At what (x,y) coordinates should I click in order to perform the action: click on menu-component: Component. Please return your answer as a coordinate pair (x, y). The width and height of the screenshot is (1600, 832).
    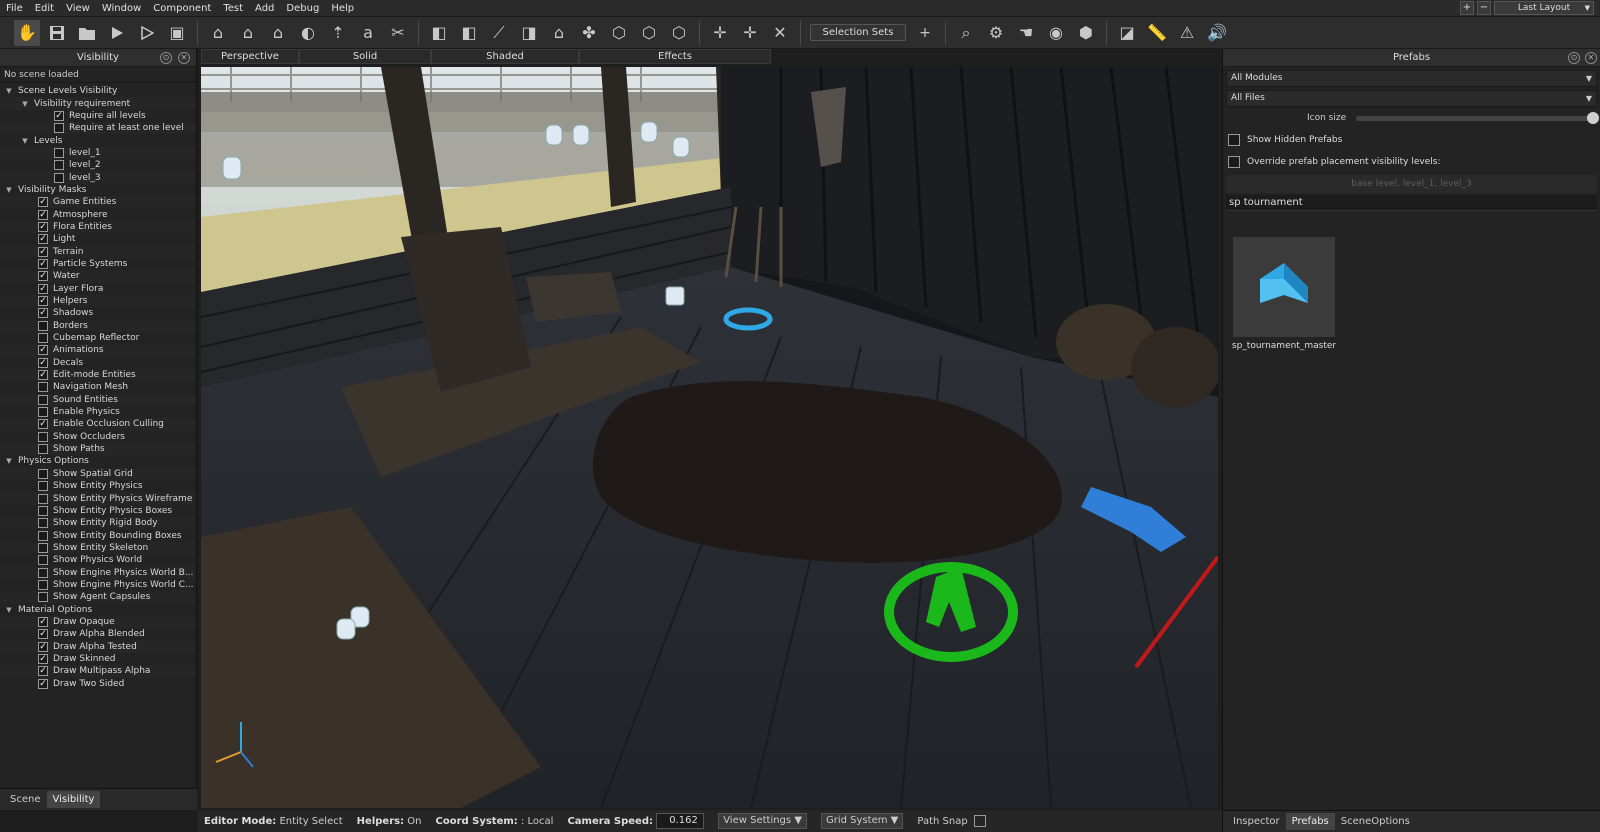
    Looking at the image, I should click on (182, 8).